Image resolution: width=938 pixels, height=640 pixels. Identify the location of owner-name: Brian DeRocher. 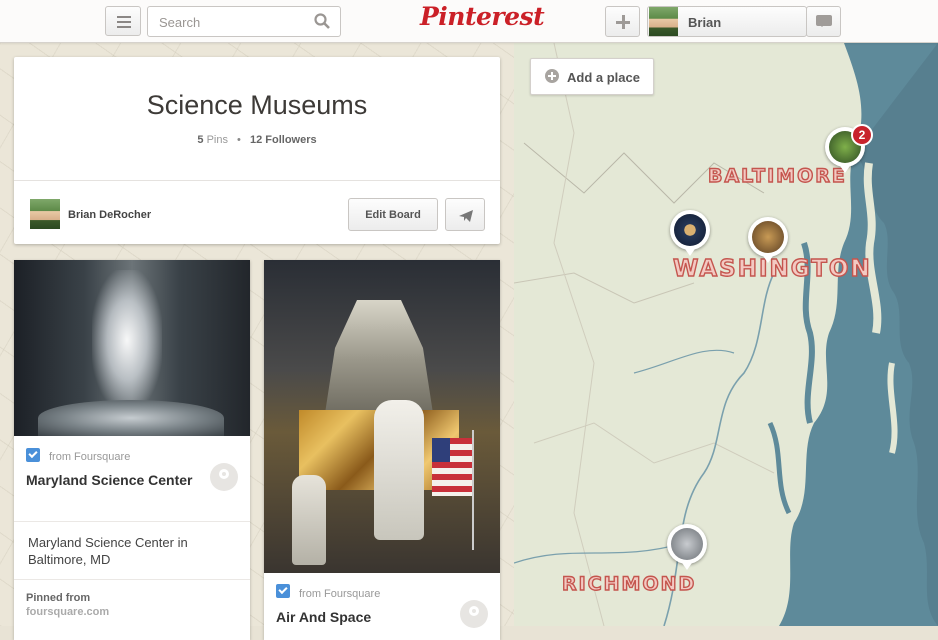
(109, 215).